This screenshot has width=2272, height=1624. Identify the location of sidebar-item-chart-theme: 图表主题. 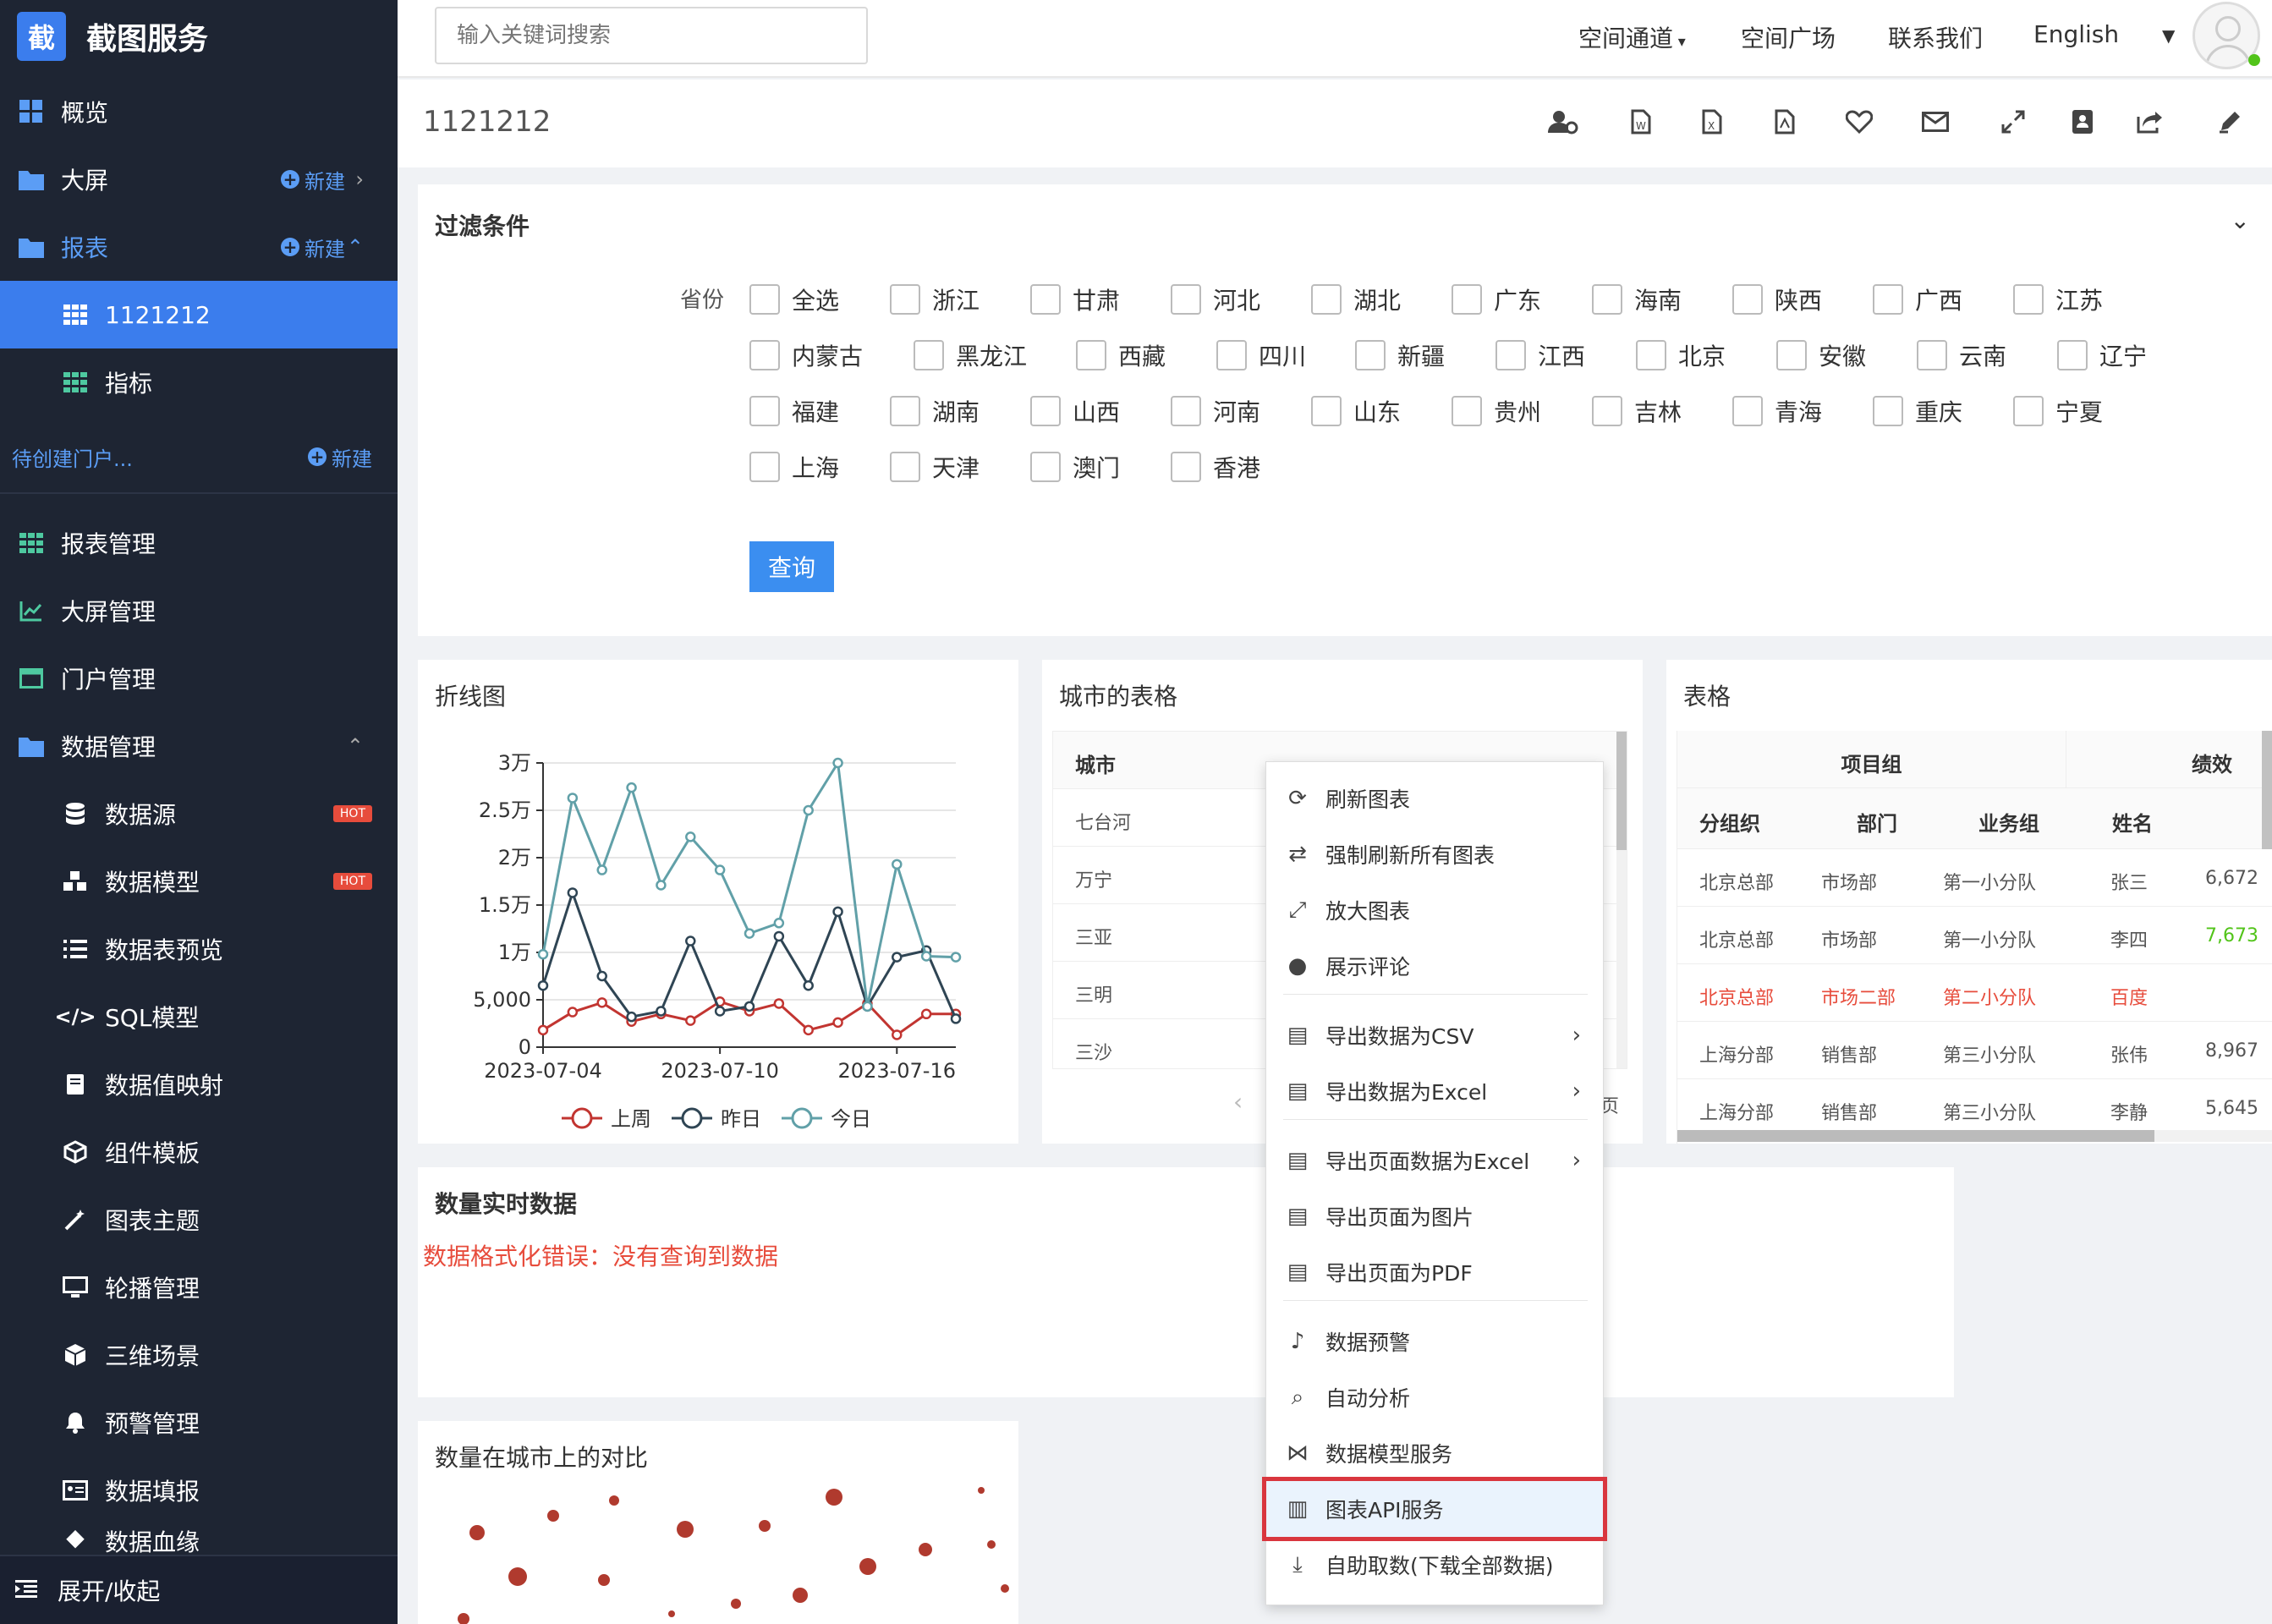
(199, 1220).